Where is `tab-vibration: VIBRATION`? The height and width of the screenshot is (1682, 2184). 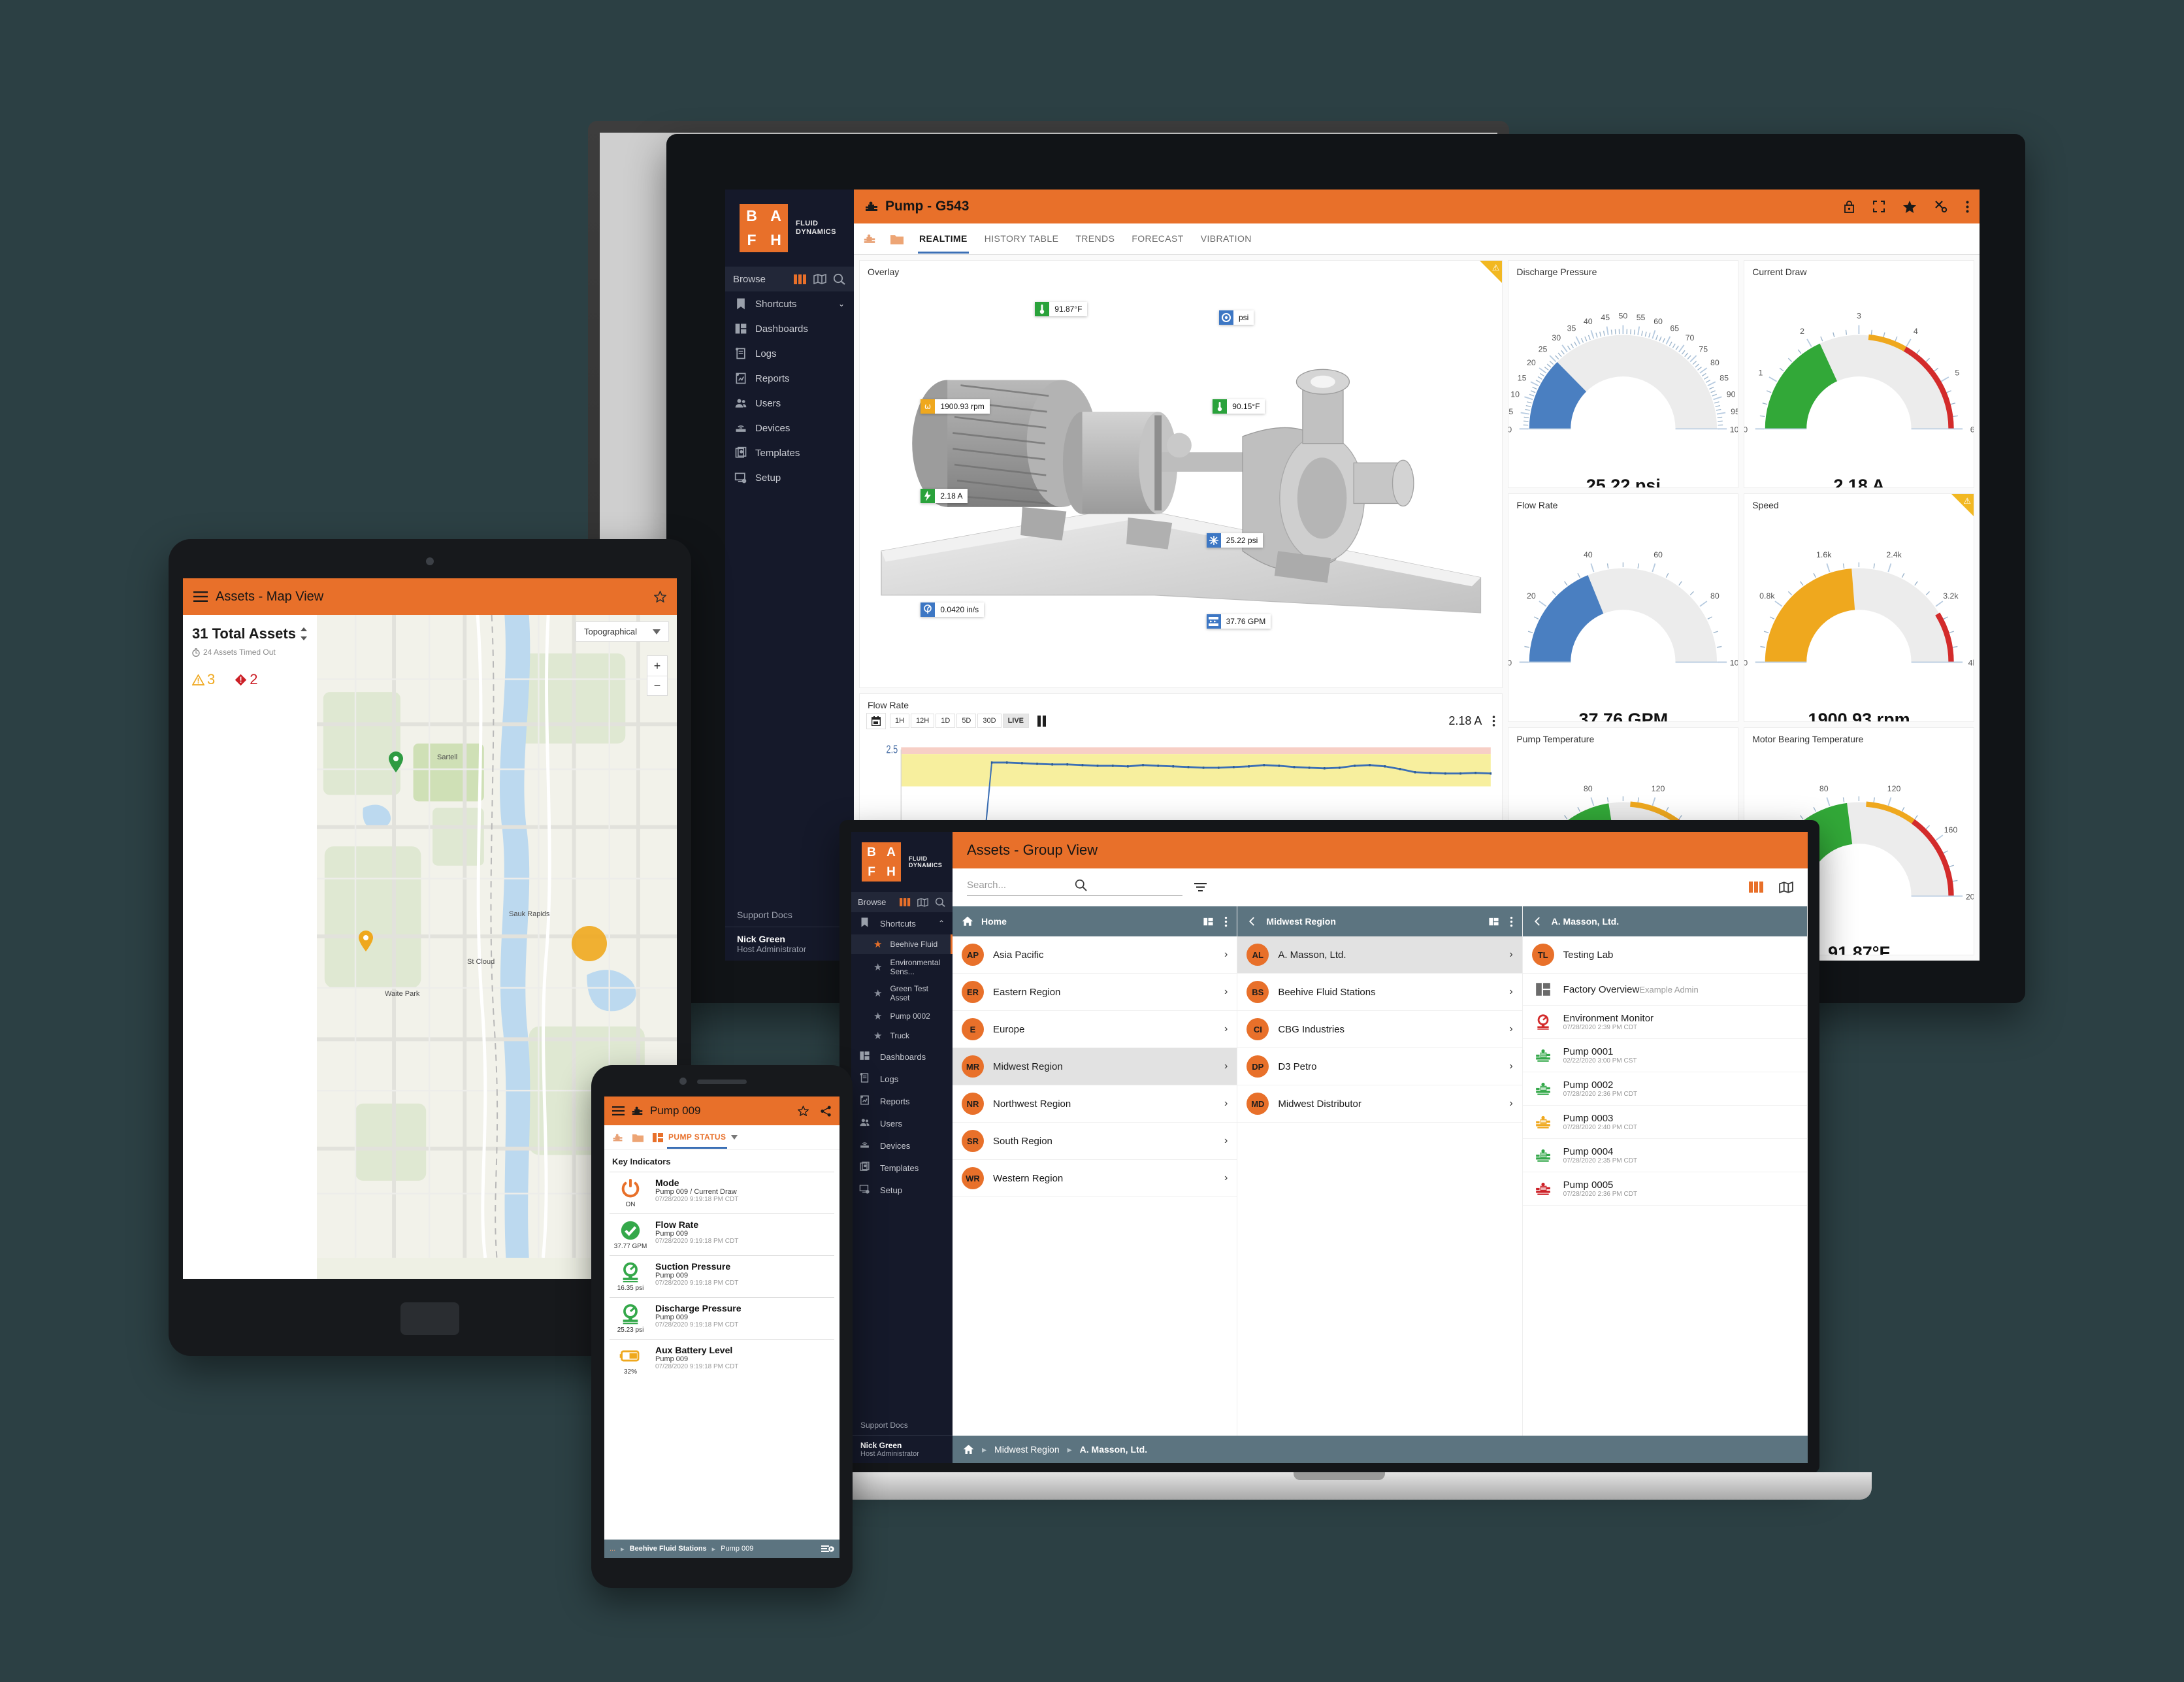 tab-vibration: VIBRATION is located at coordinates (1226, 240).